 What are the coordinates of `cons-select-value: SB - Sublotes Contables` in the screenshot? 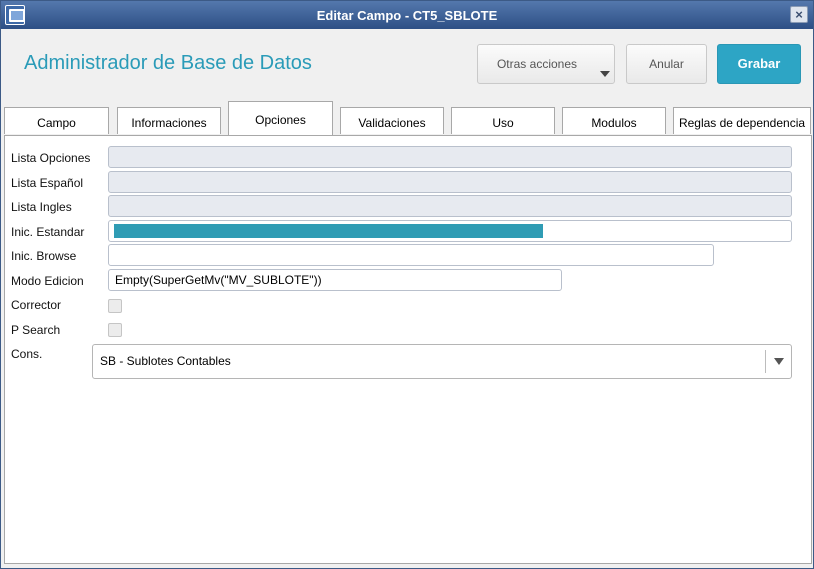 It's located at (165, 361).